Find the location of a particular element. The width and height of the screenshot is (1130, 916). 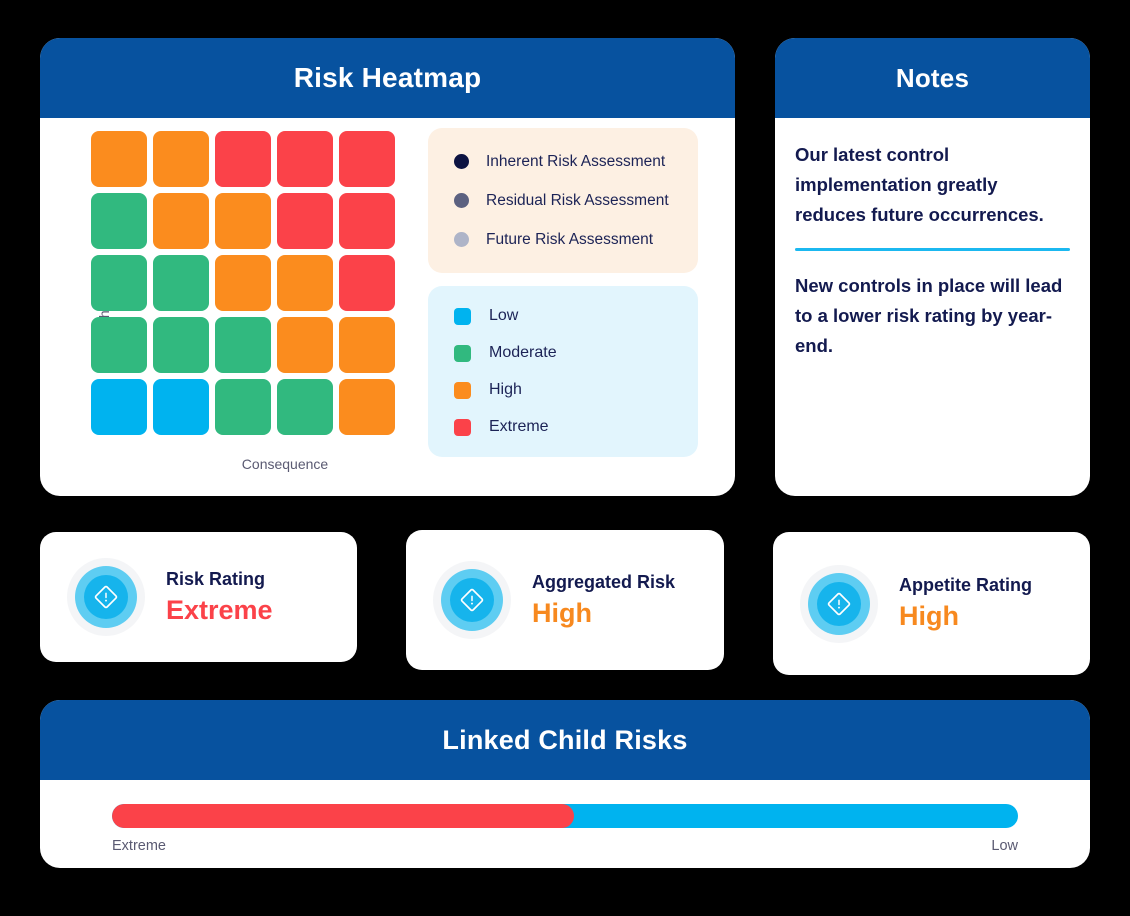

risk-heatmap-title: Risk Heatmap is located at coordinates (387, 78).